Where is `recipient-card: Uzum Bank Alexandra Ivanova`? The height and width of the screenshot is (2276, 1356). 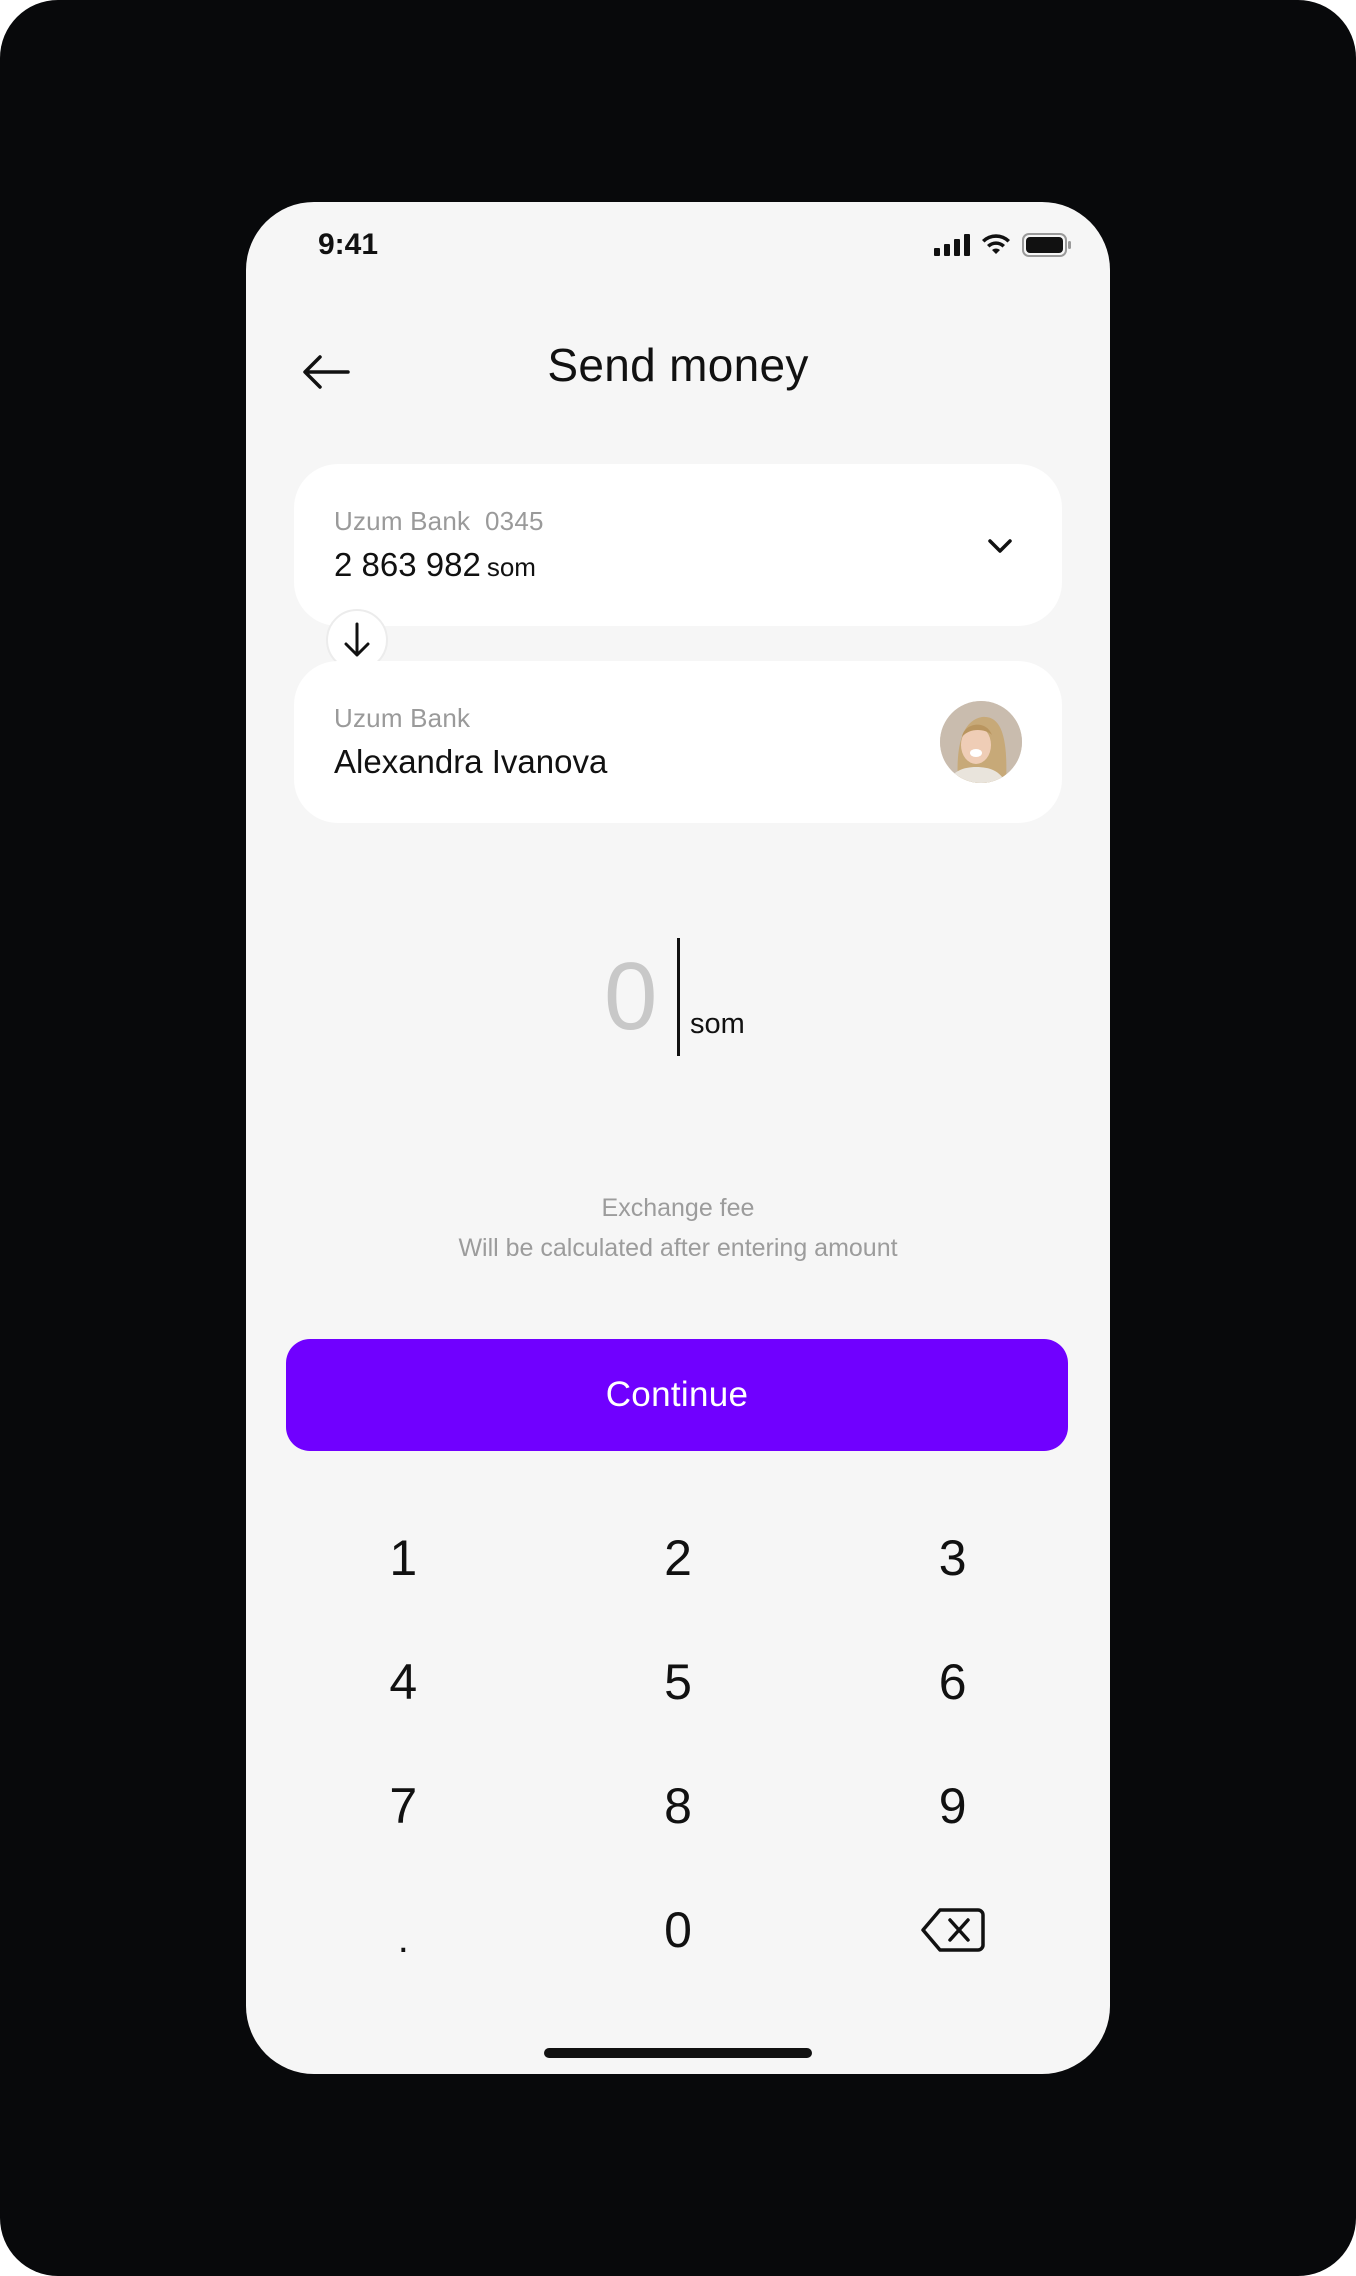 recipient-card: Uzum Bank Alexandra Ivanova is located at coordinates (678, 742).